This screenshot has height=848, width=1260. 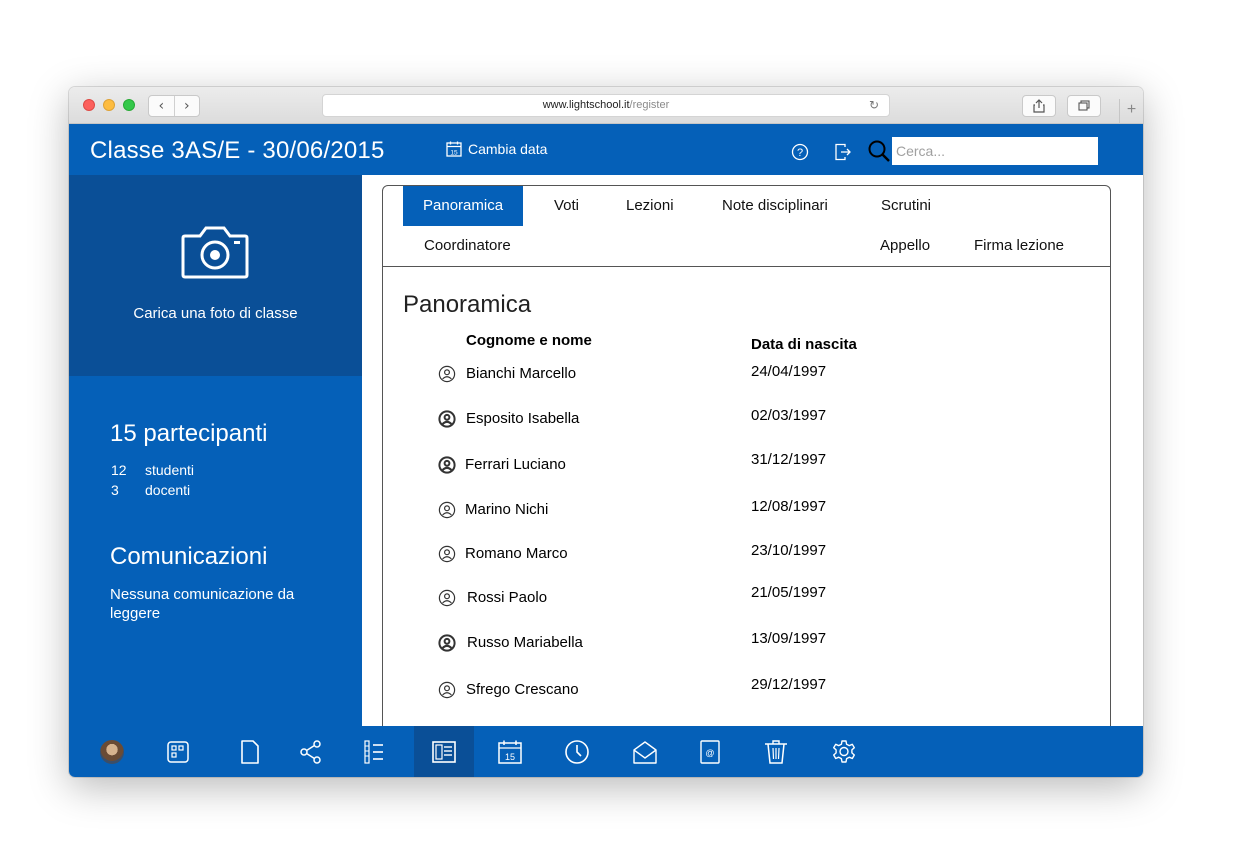 I want to click on share-icon, so click(x=1039, y=106).